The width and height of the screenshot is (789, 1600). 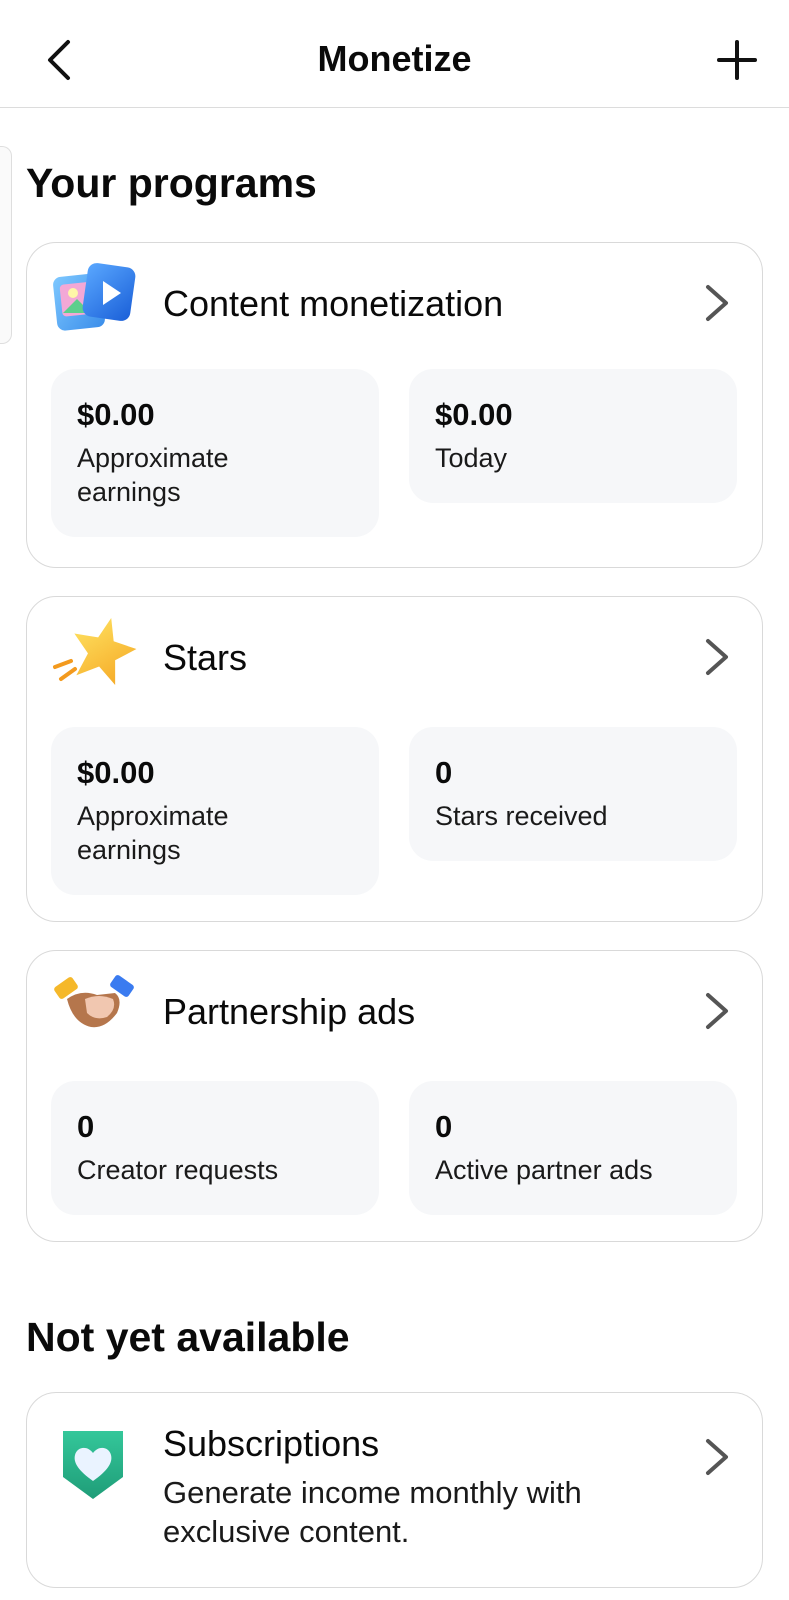 What do you see at coordinates (289, 1011) in the screenshot?
I see `card-title: Partnership ads` at bounding box center [289, 1011].